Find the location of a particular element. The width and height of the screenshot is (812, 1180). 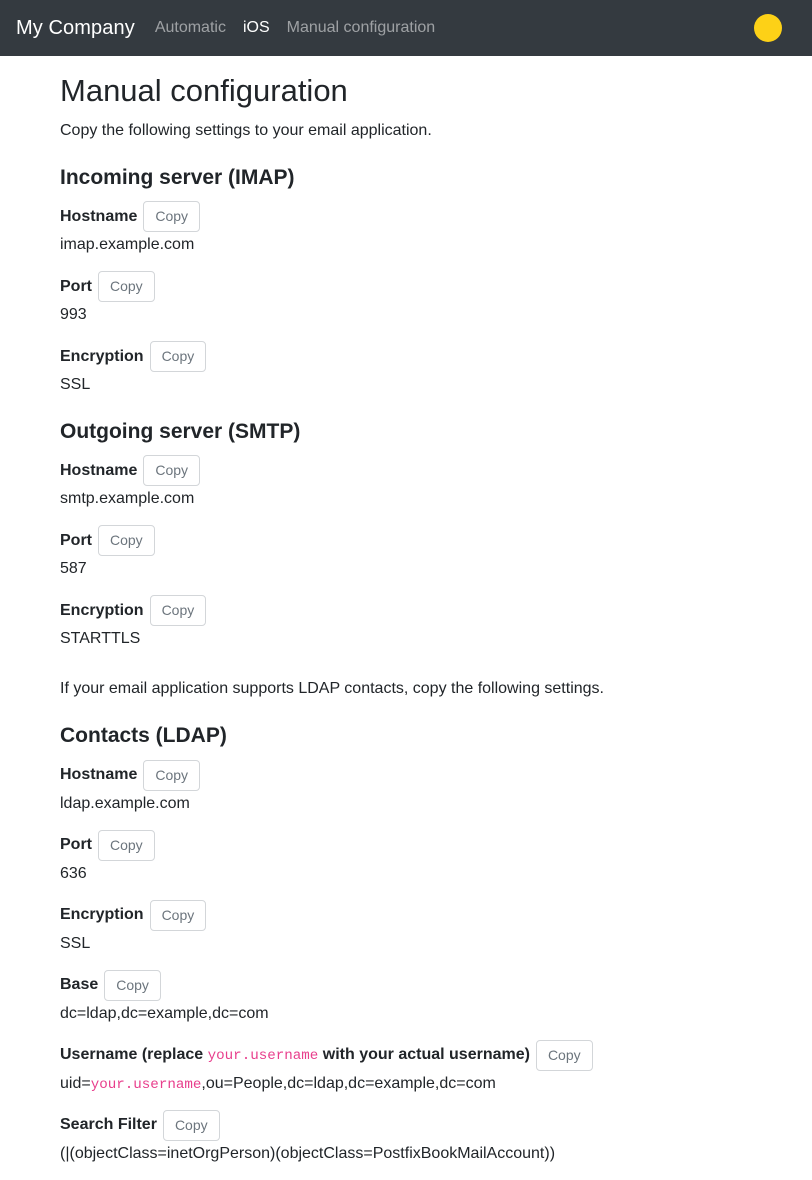

section-title-imap: Incoming server (IMAP) is located at coordinates (177, 177).